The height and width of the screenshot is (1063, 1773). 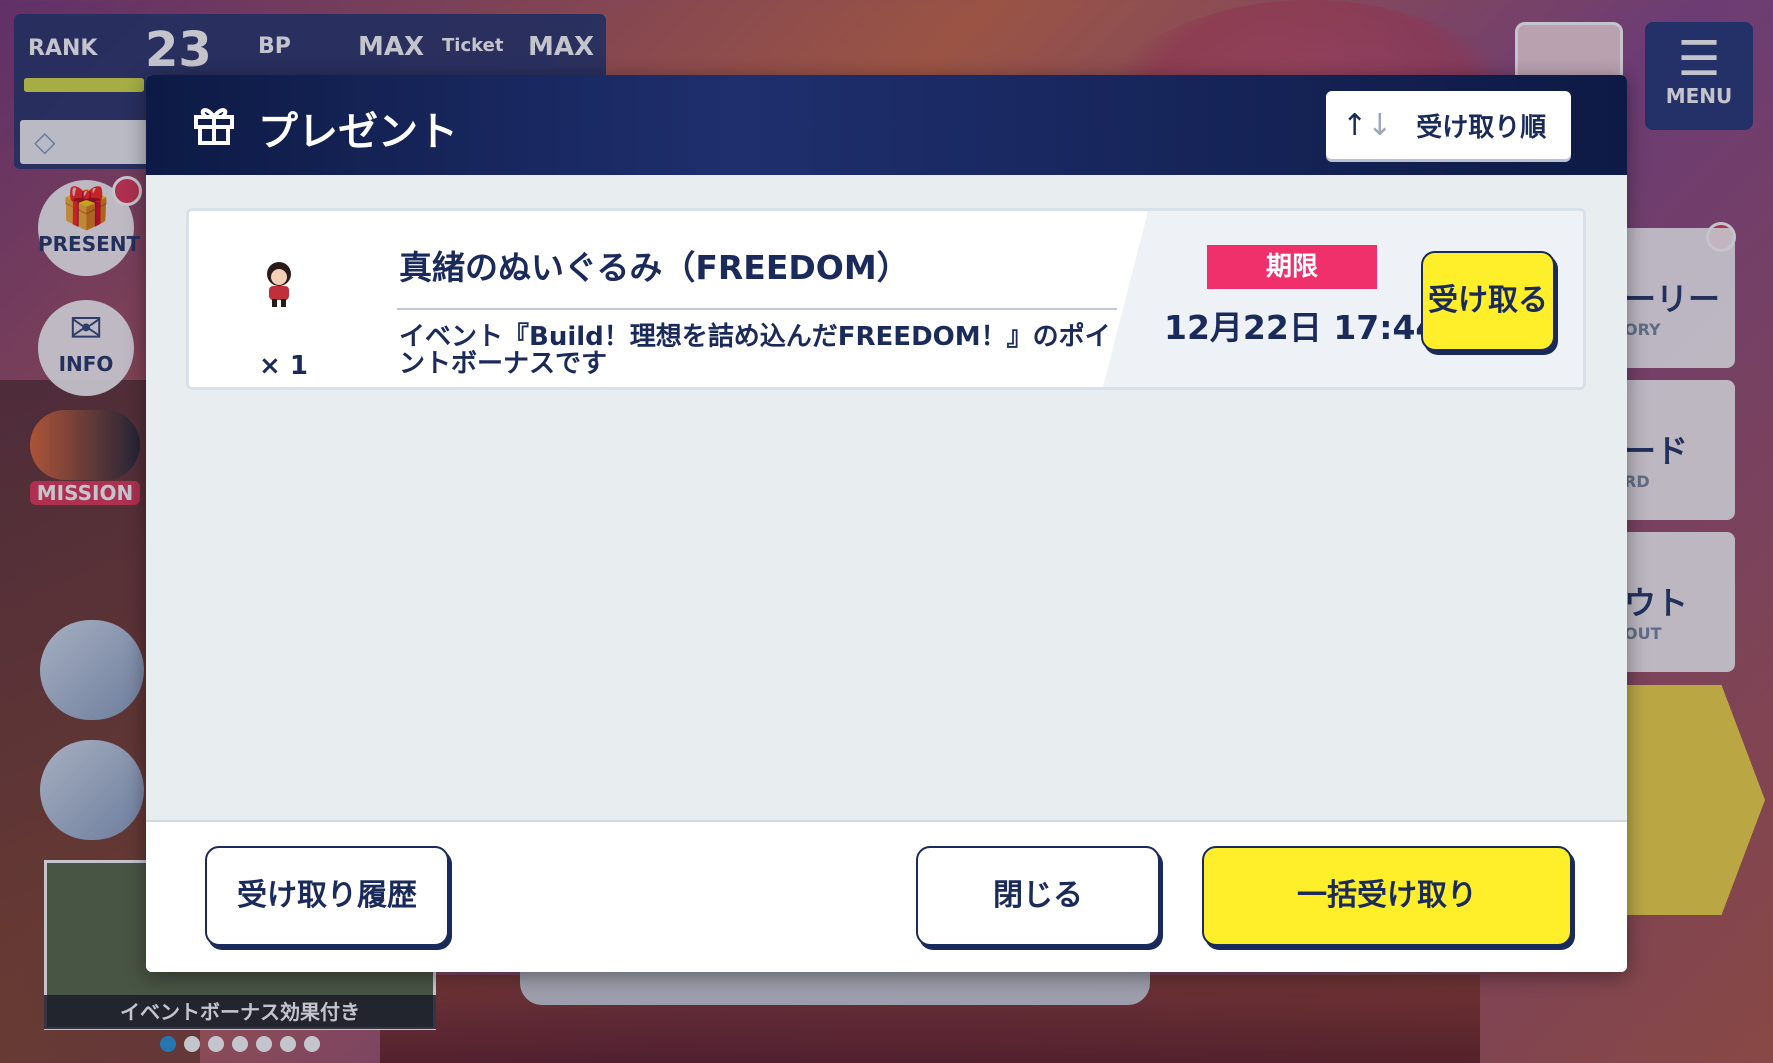 I want to click on receive-history-button: 受け取り履歴, so click(x=327, y=896).